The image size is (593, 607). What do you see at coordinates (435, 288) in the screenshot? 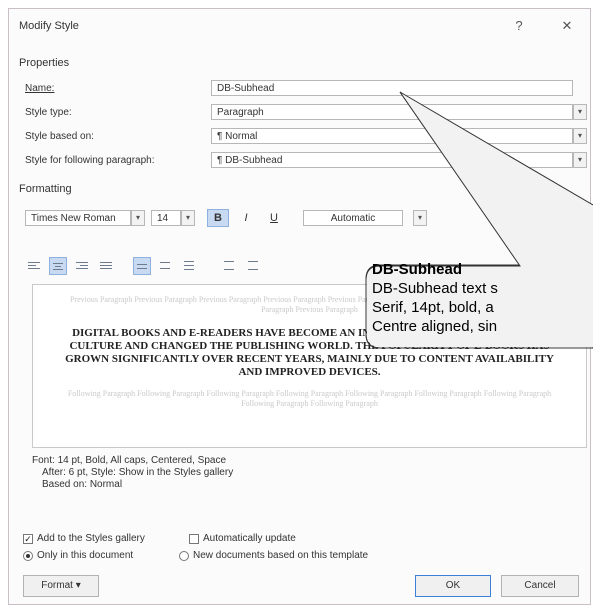
I see `callout-line-1: DB-Subhead text s` at bounding box center [435, 288].